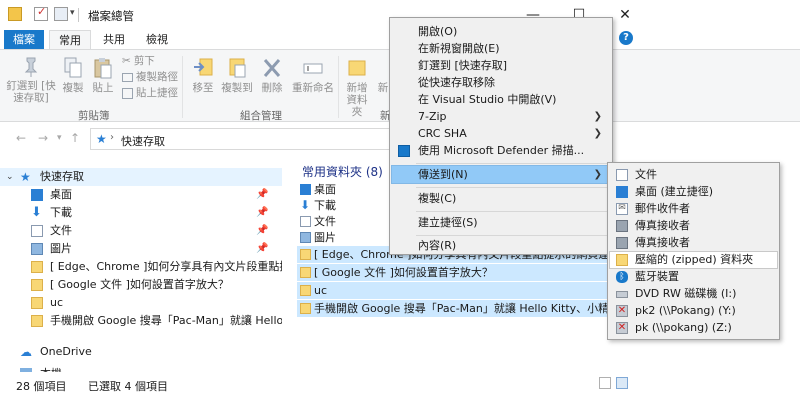 This screenshot has width=800, height=400. I want to click on menu-item-label: 在新視窗開啟(E), so click(459, 48).